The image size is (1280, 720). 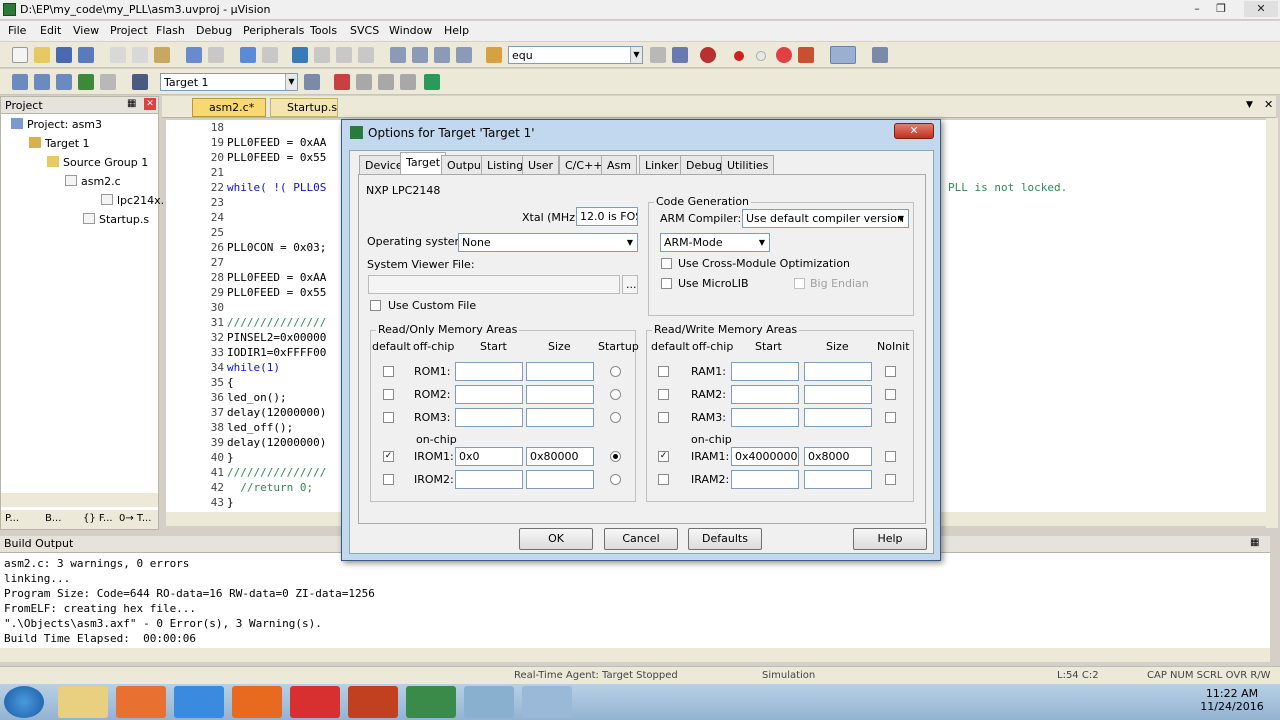 I want to click on office-icon, so click(x=373, y=702).